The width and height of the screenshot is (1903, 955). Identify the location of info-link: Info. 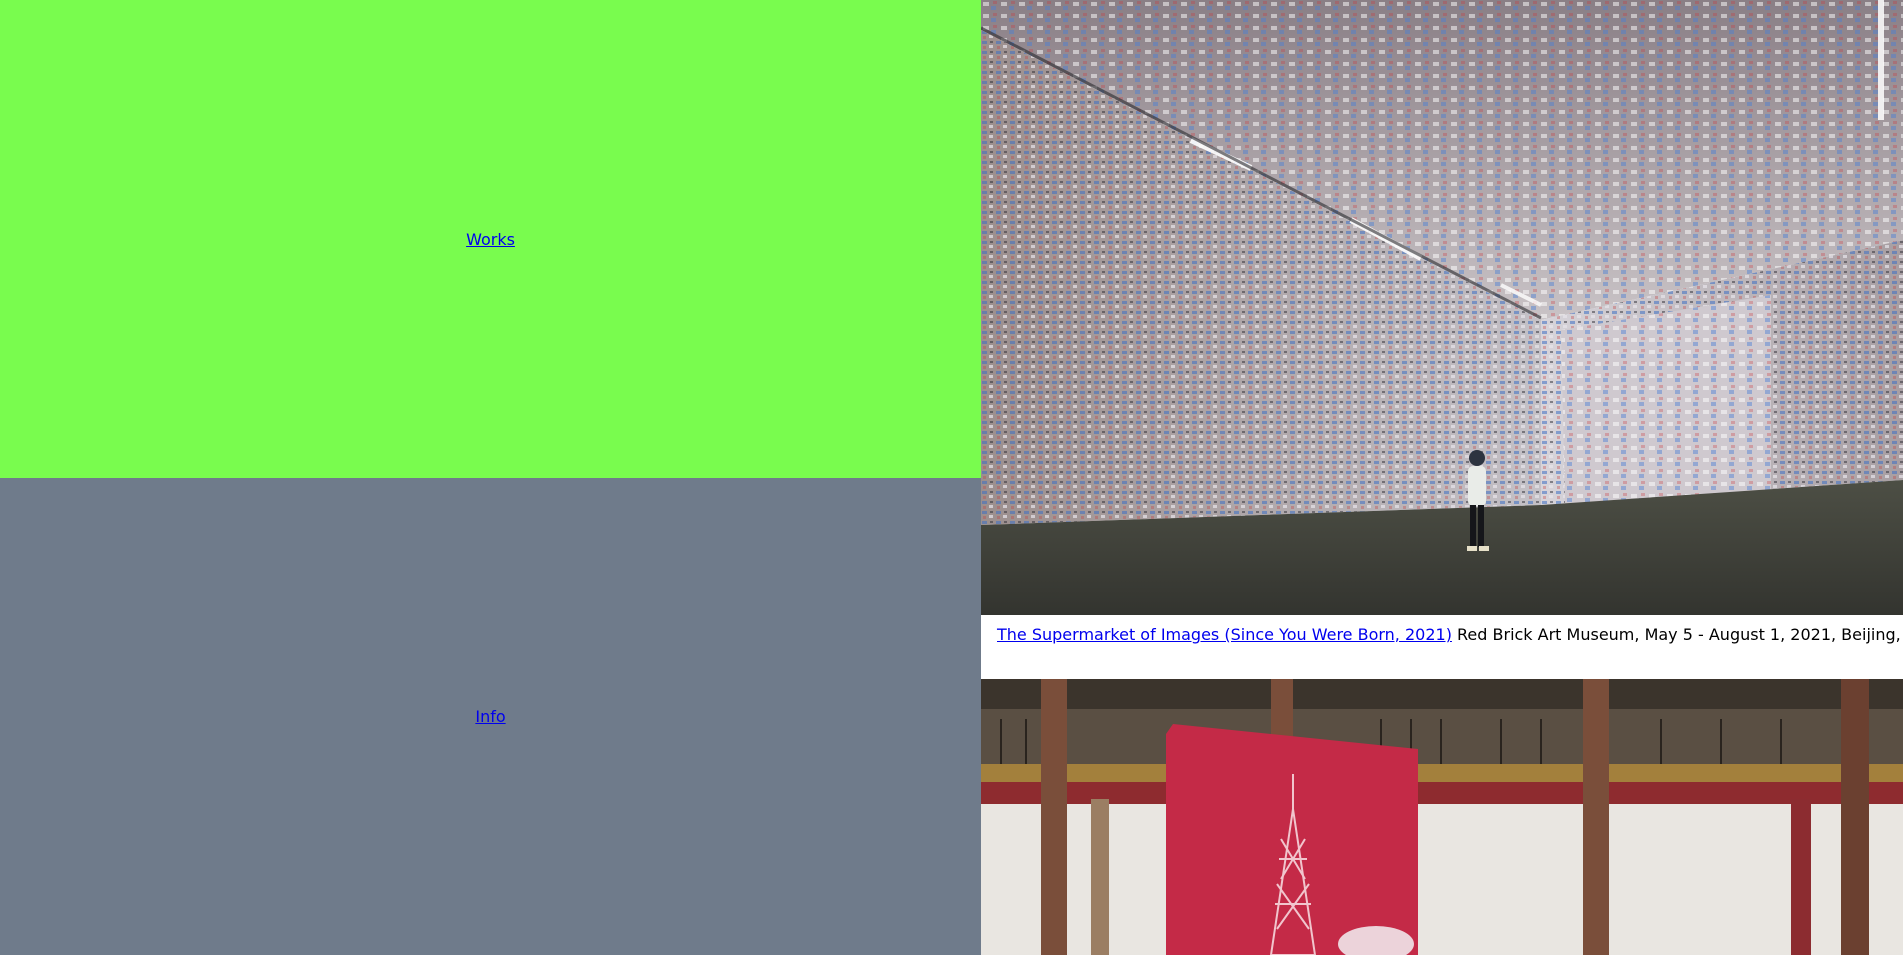
(490, 716).